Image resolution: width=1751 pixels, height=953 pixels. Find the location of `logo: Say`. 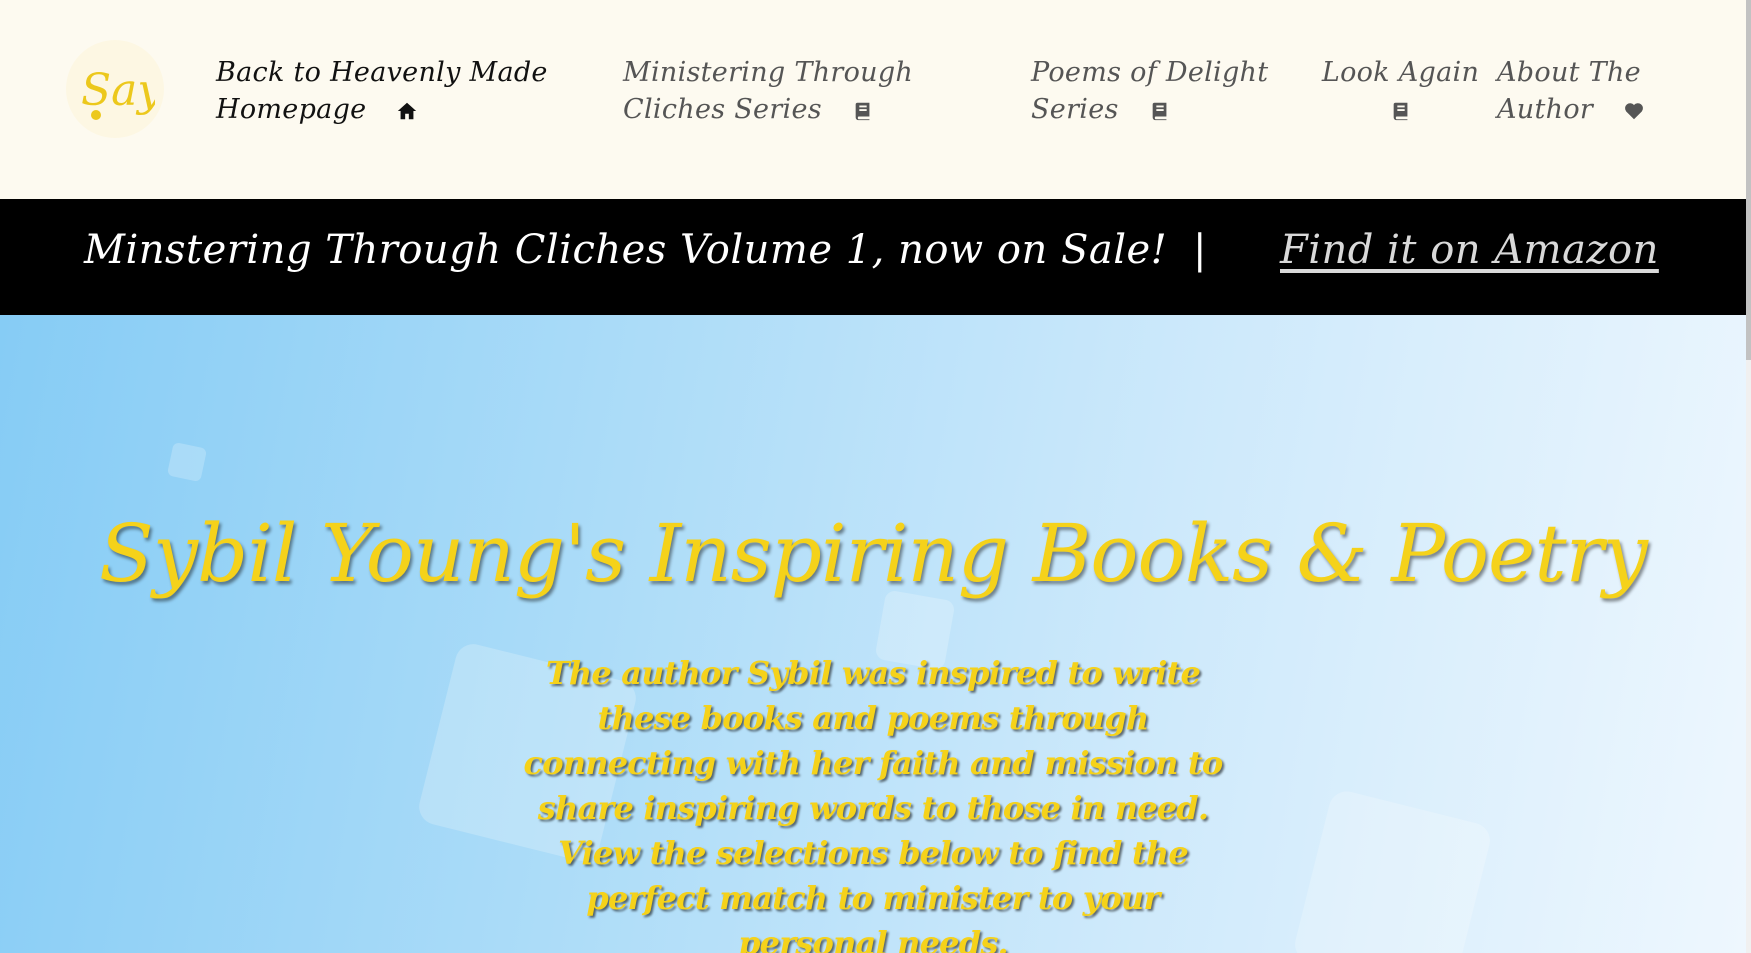

logo: Say is located at coordinates (115, 89).